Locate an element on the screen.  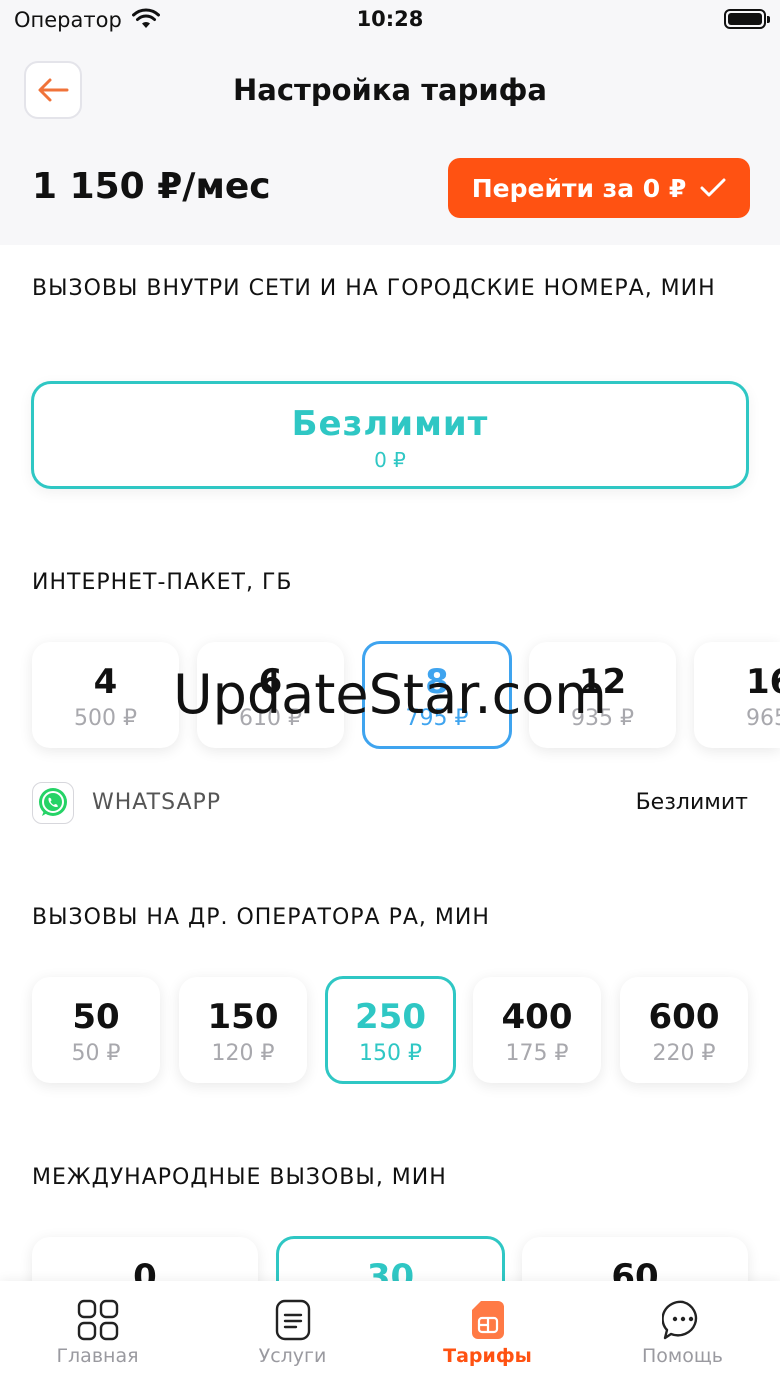
option-price: 500 ₽ is located at coordinates (105, 718).